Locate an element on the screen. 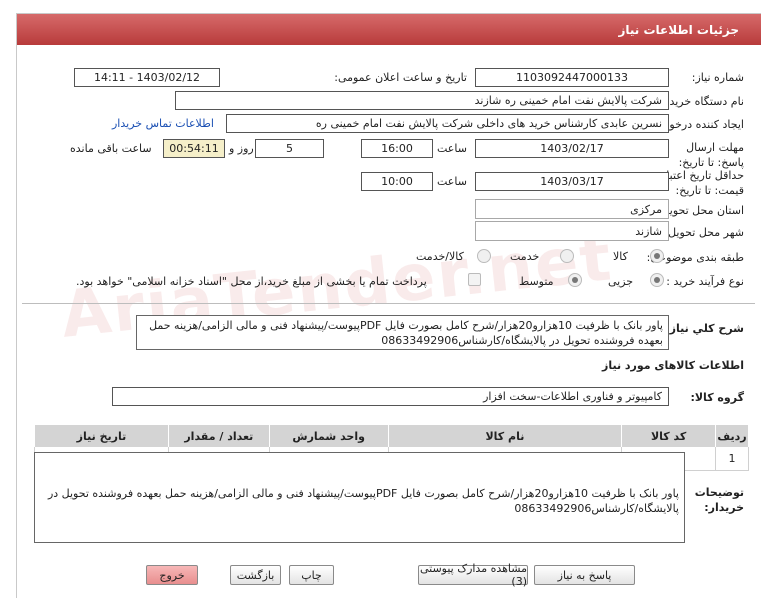 This screenshot has height=598, width=761. back-button: بازگشت is located at coordinates (255, 575).